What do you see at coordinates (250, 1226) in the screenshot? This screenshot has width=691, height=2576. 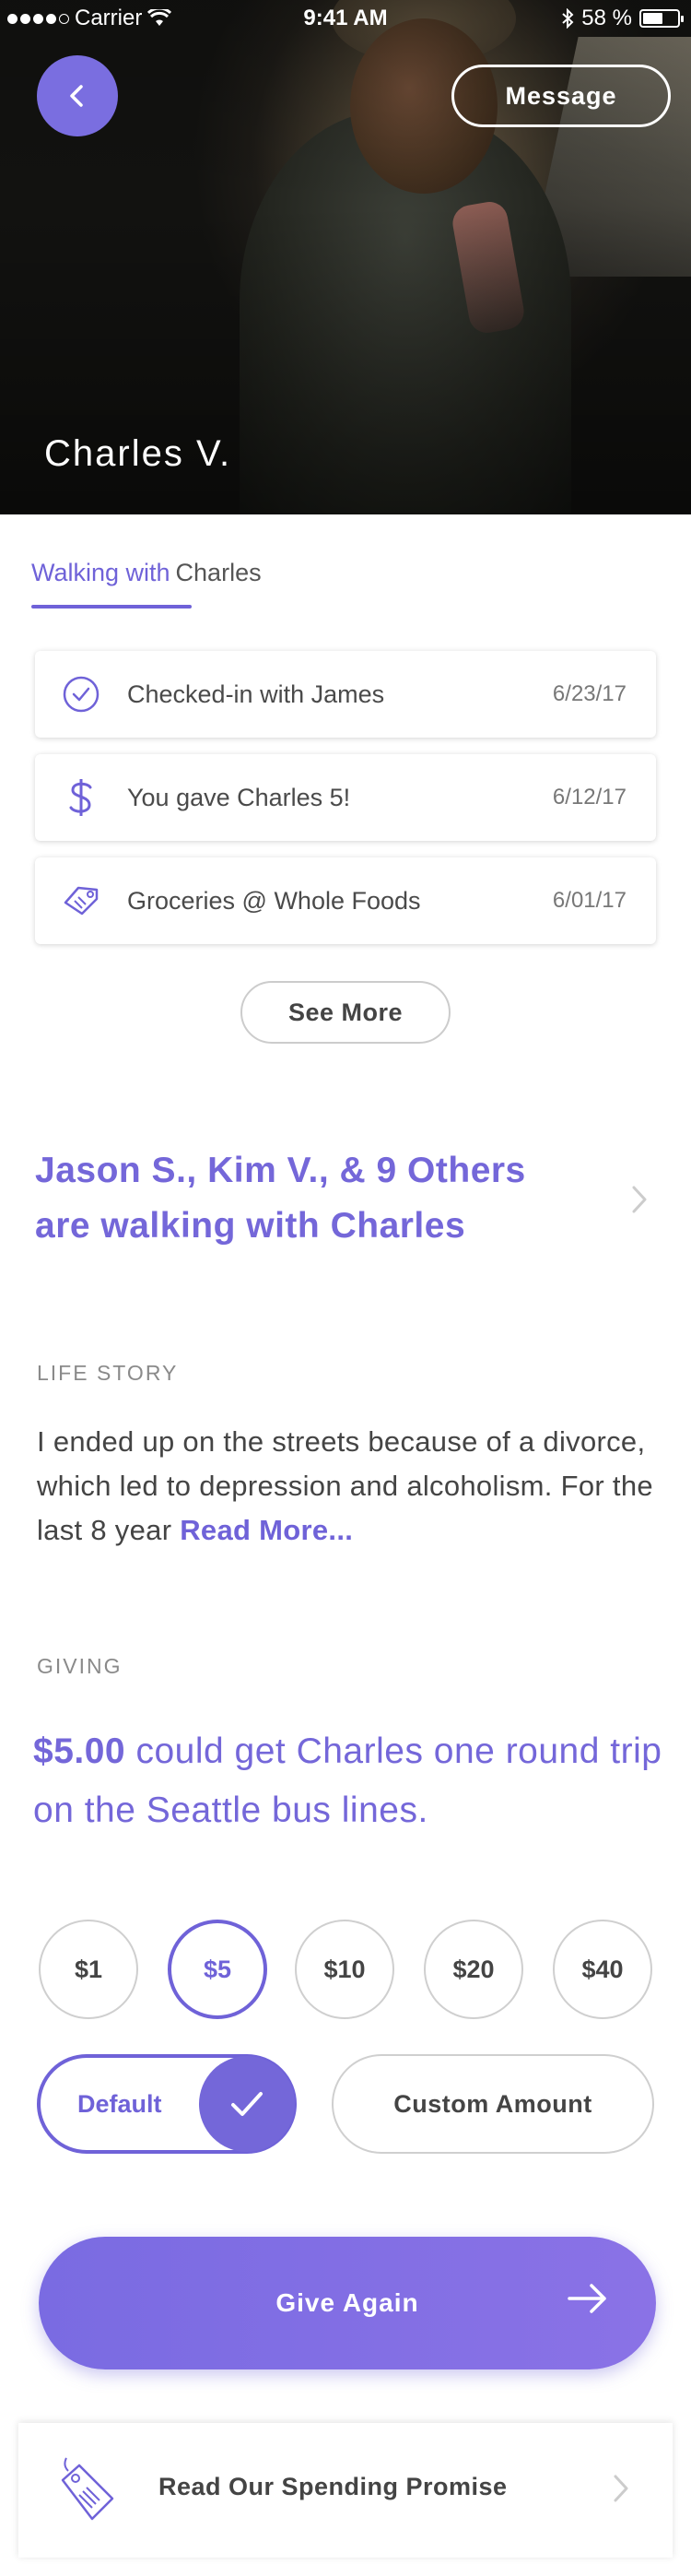 I see `walkers-line-2: are walking with Charles` at bounding box center [250, 1226].